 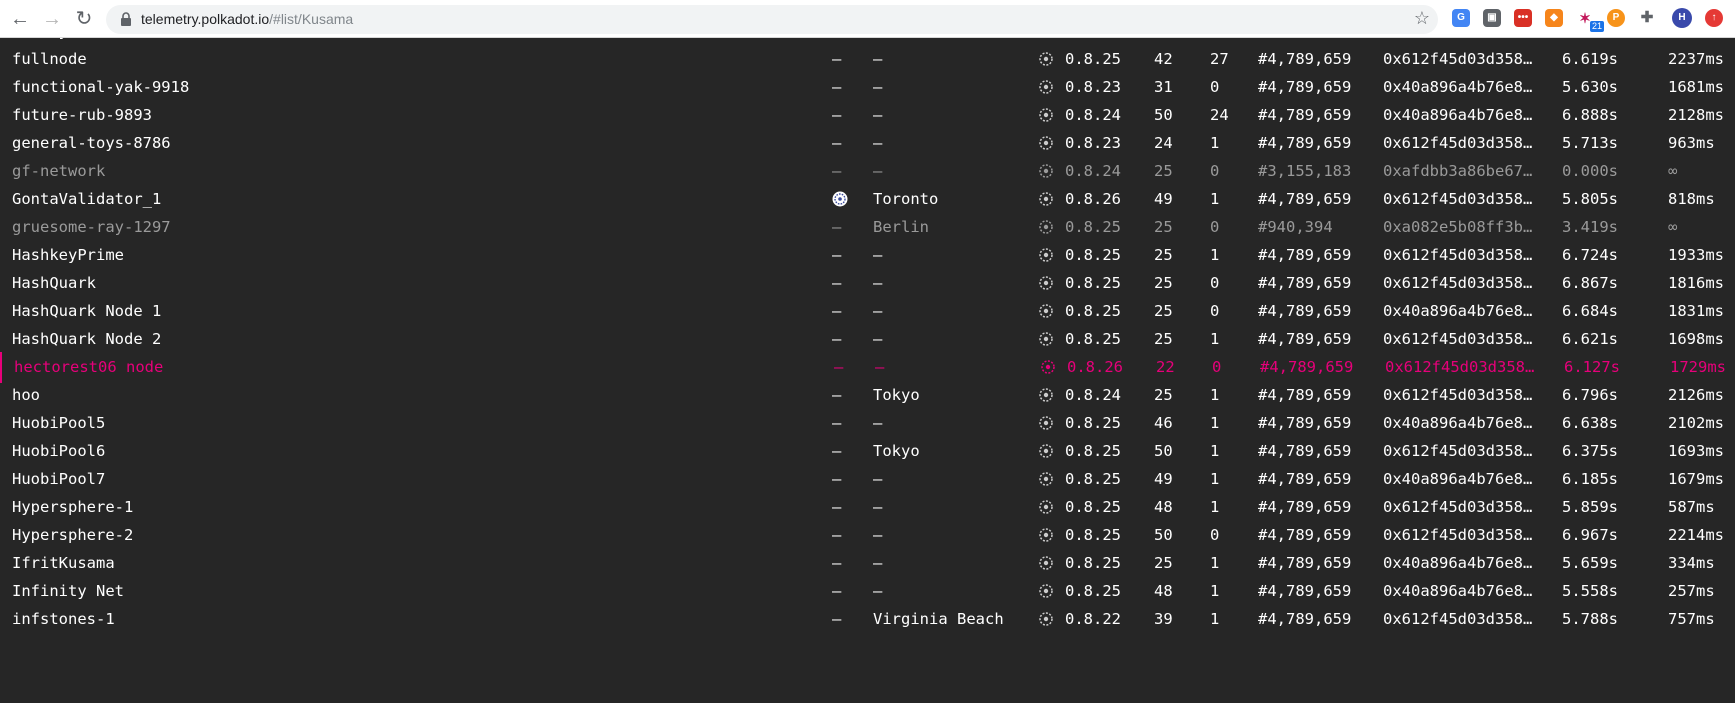 I want to click on propagation-time: 257ms, so click(x=1691, y=591).